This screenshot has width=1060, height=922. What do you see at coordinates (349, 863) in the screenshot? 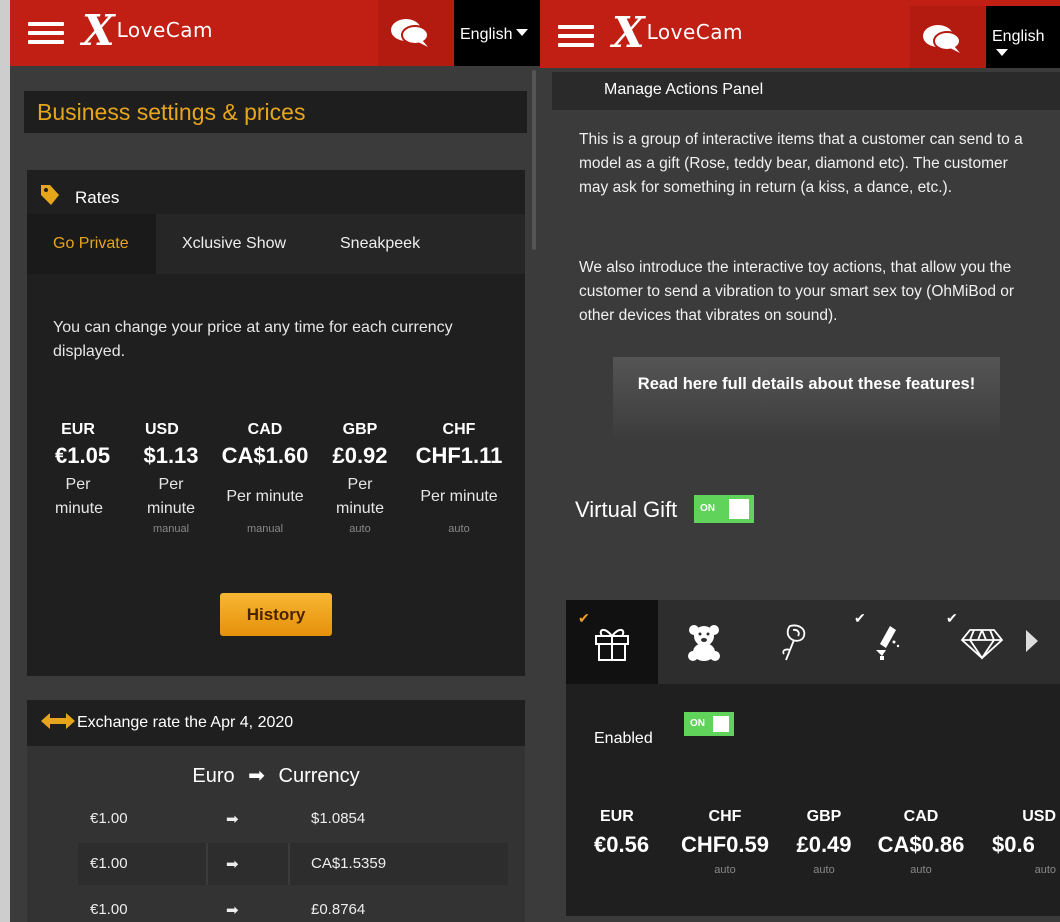
I see `to-amount: CA$1.5359` at bounding box center [349, 863].